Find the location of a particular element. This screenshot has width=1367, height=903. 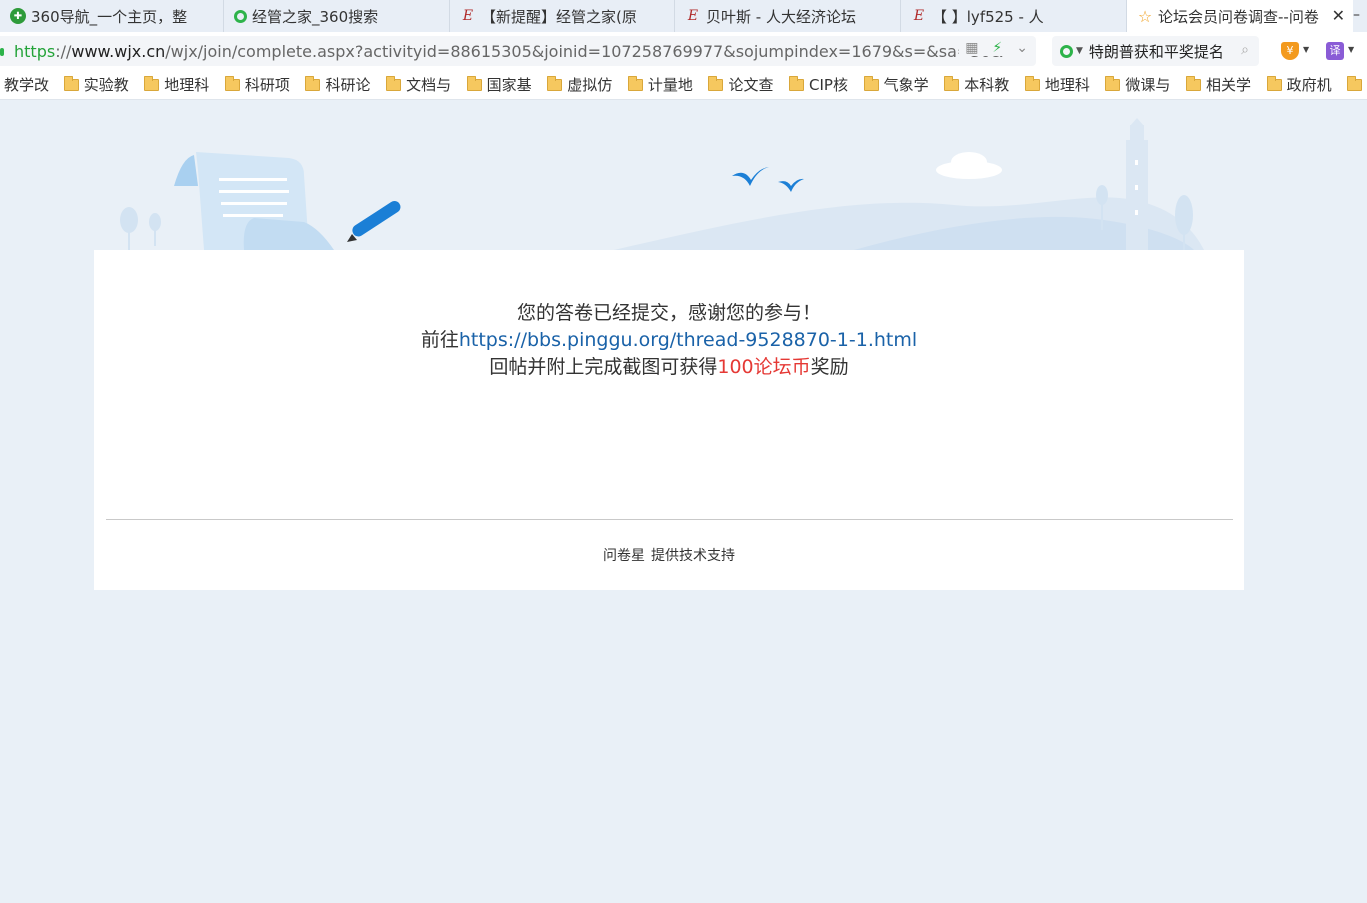

secure-icon is located at coordinates (2, 52).